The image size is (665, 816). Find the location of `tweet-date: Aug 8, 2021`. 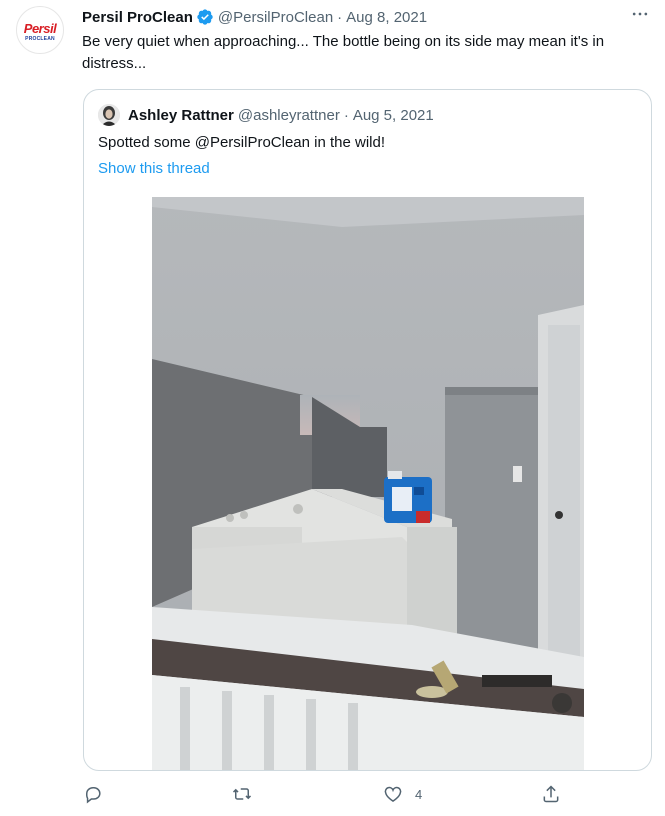

tweet-date: Aug 8, 2021 is located at coordinates (386, 17).